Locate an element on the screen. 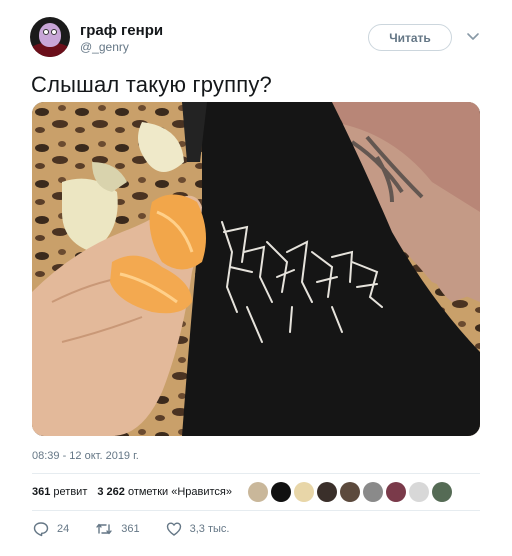 The image size is (512, 556). tweet-text: Слышал такую группу? is located at coordinates (151, 84).